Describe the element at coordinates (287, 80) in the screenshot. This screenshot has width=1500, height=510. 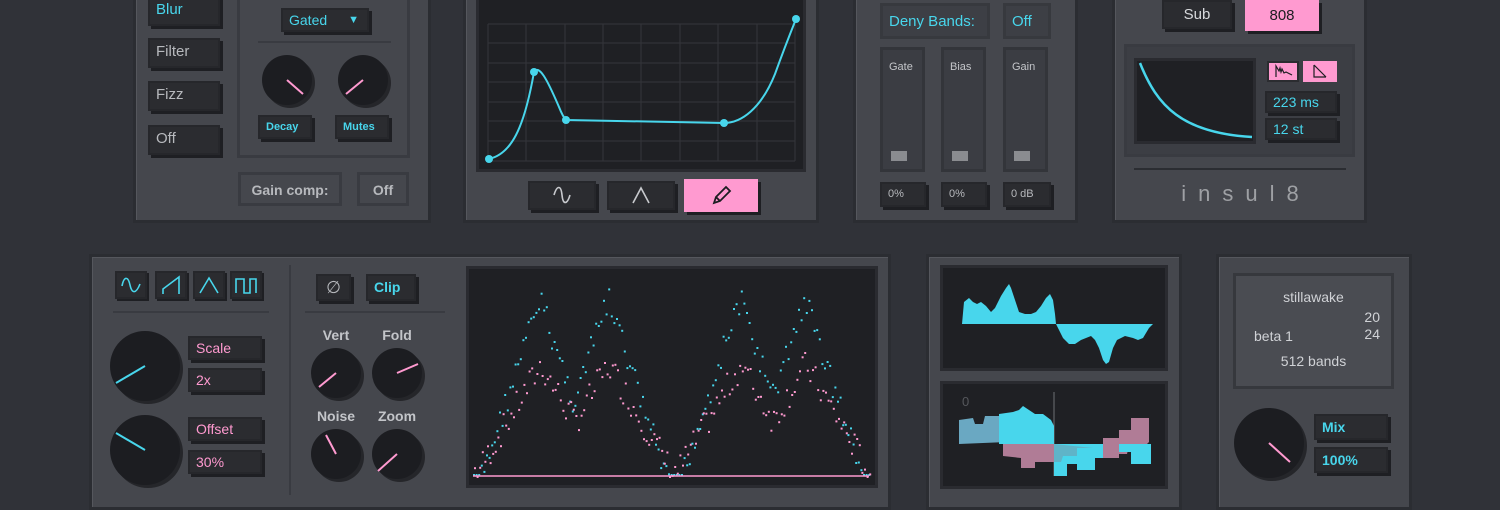
I see `decay-knob` at that location.